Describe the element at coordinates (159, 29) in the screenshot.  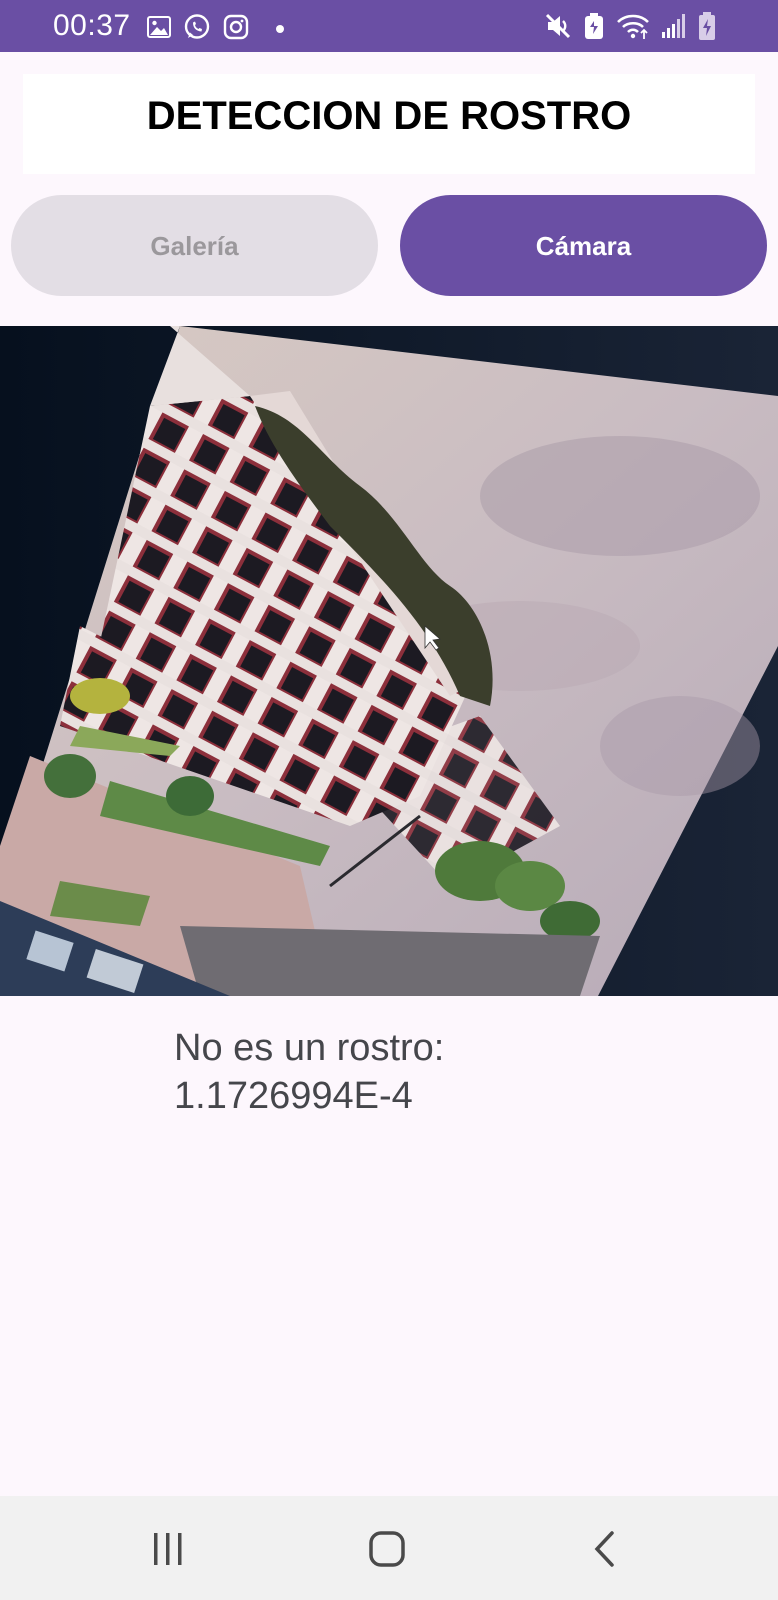
I see `gallery-notification-icon` at that location.